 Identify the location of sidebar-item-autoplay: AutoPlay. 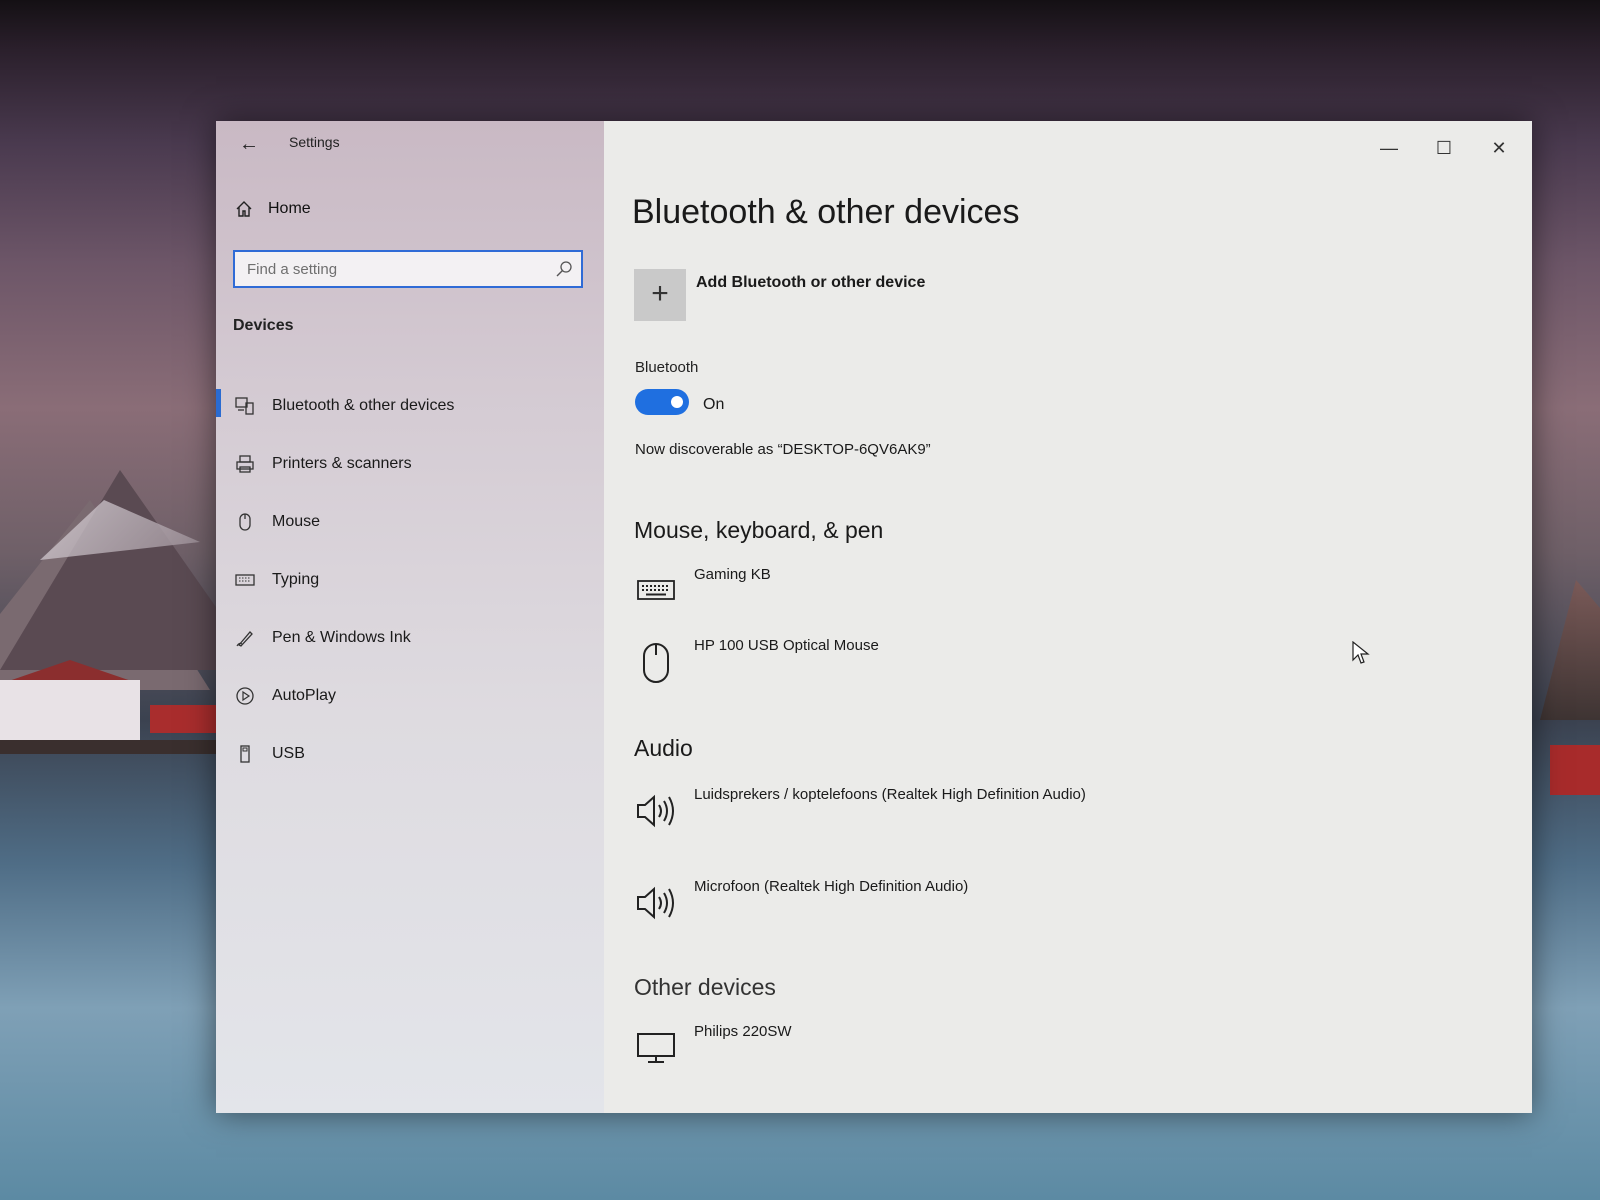
(410, 696).